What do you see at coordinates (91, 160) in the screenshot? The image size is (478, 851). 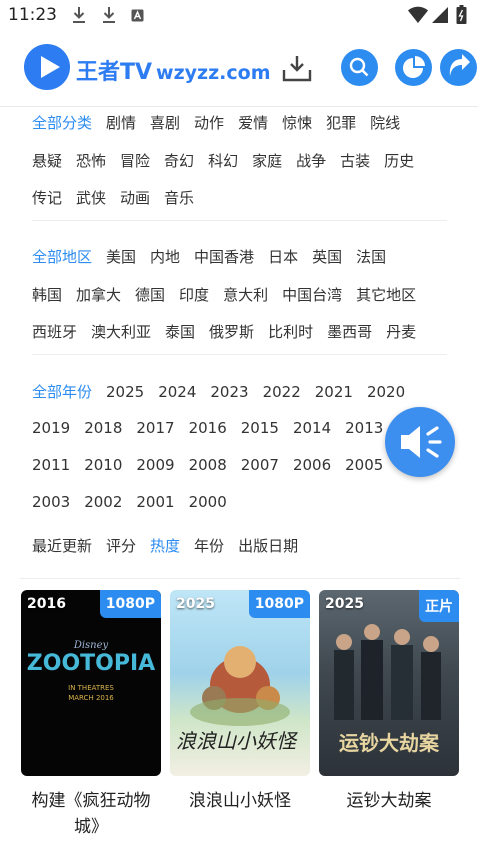 I see `filter-genre: 恐怖` at bounding box center [91, 160].